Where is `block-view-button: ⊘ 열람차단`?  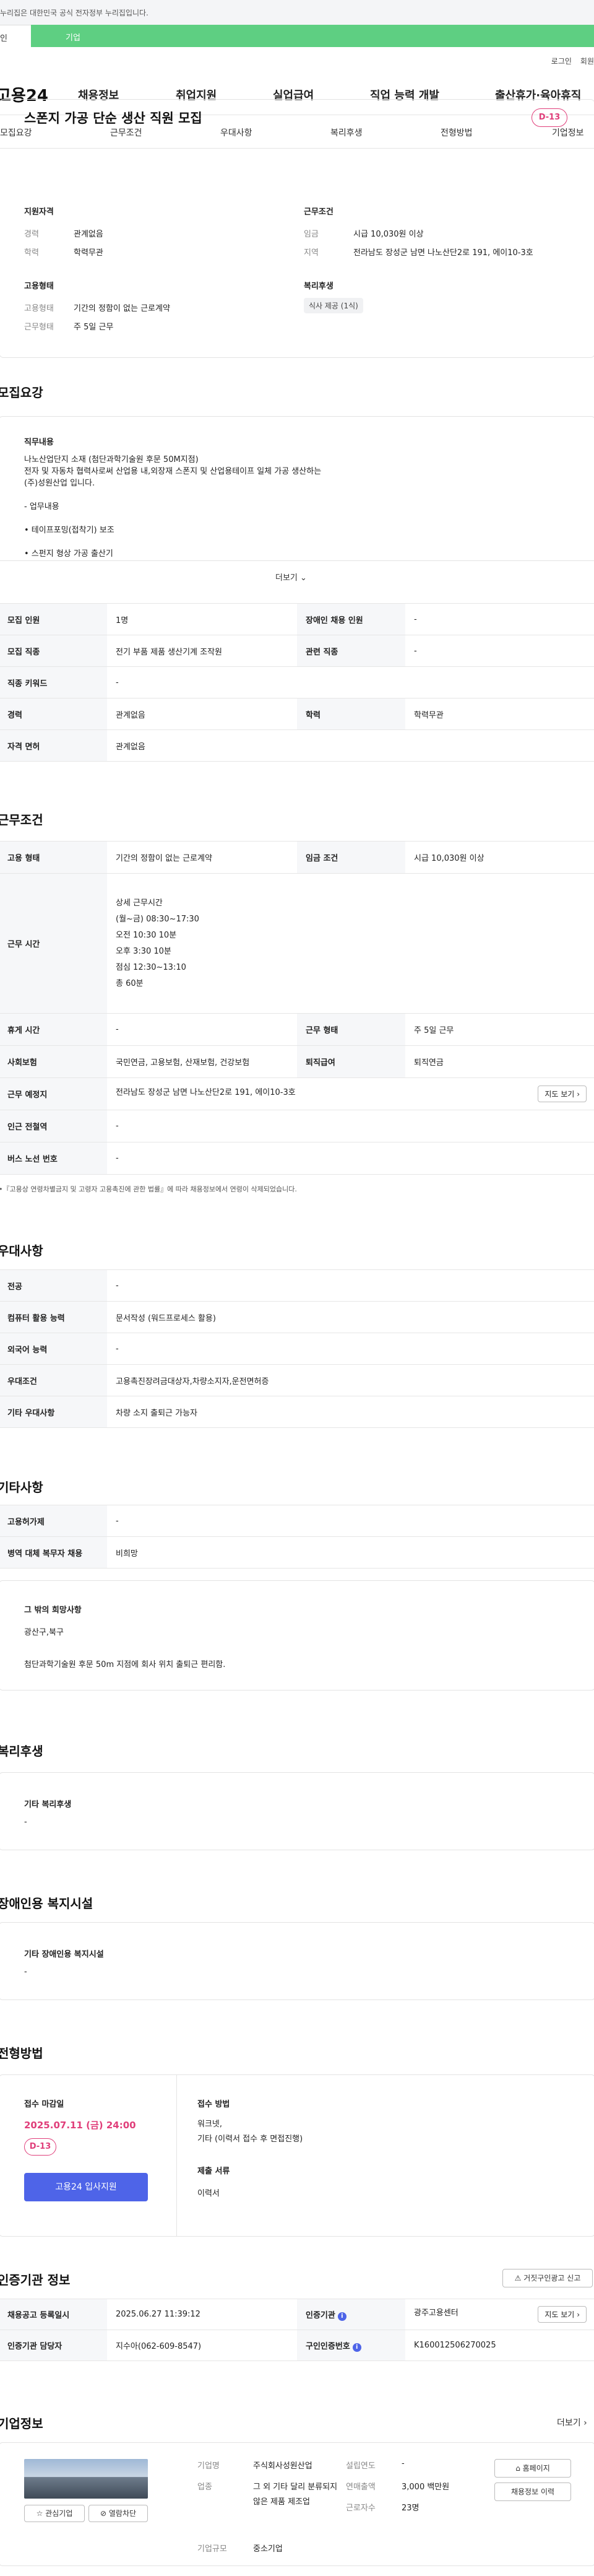 block-view-button: ⊘ 열람차단 is located at coordinates (118, 2513).